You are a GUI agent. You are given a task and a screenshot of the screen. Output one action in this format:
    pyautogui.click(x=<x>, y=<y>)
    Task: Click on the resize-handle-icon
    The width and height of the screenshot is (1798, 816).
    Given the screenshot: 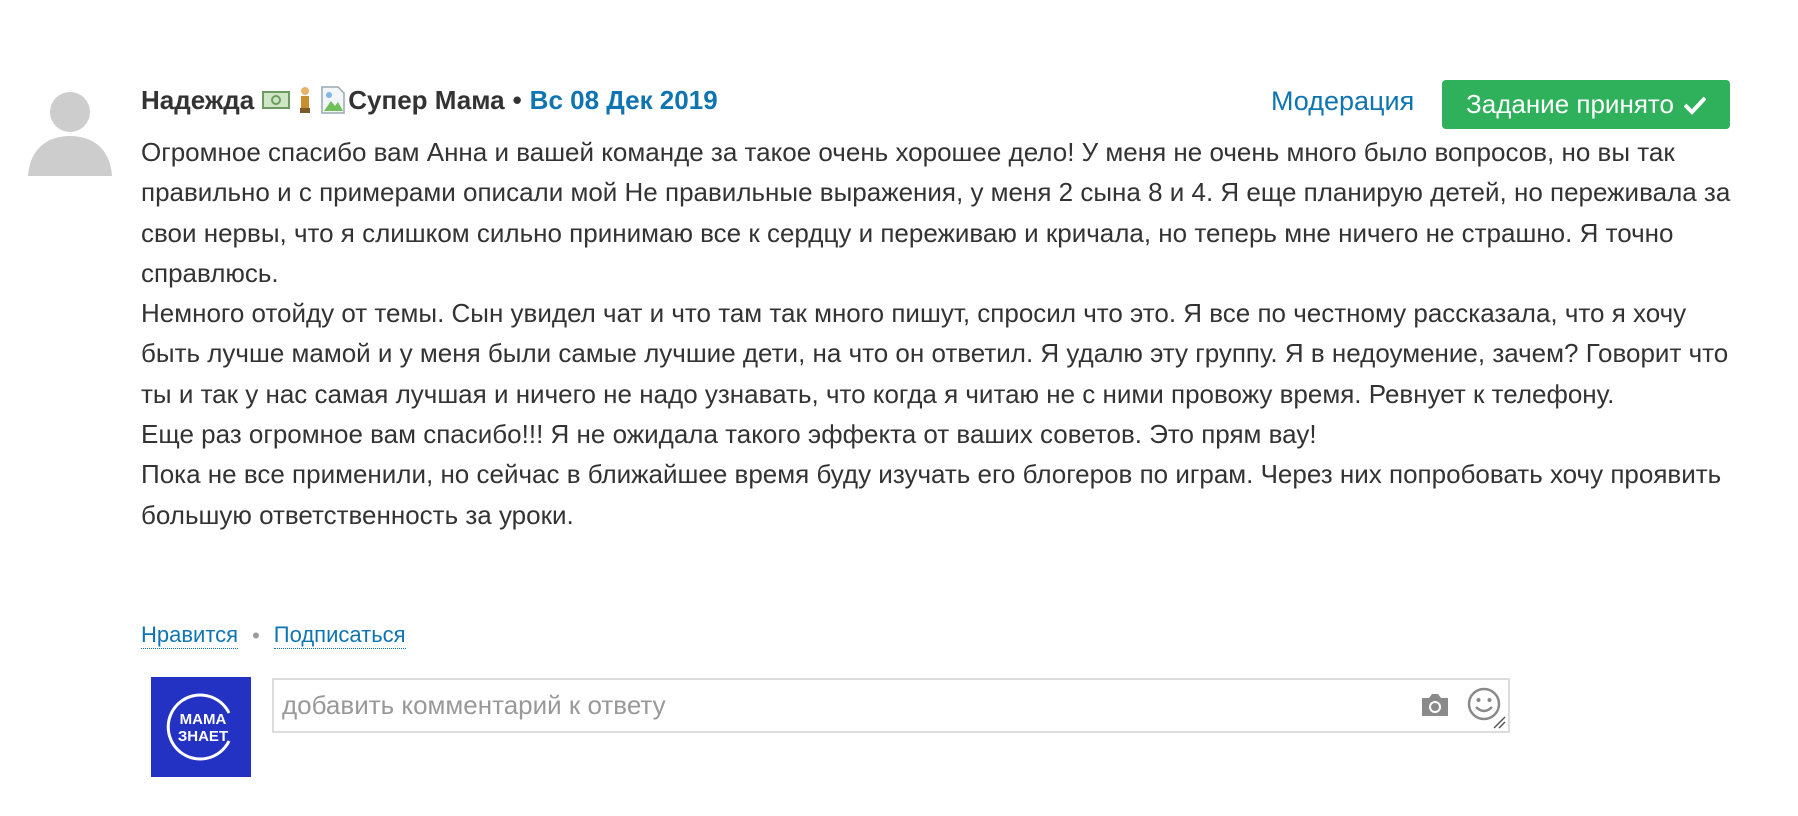 What is the action you would take?
    pyautogui.click(x=1499, y=722)
    